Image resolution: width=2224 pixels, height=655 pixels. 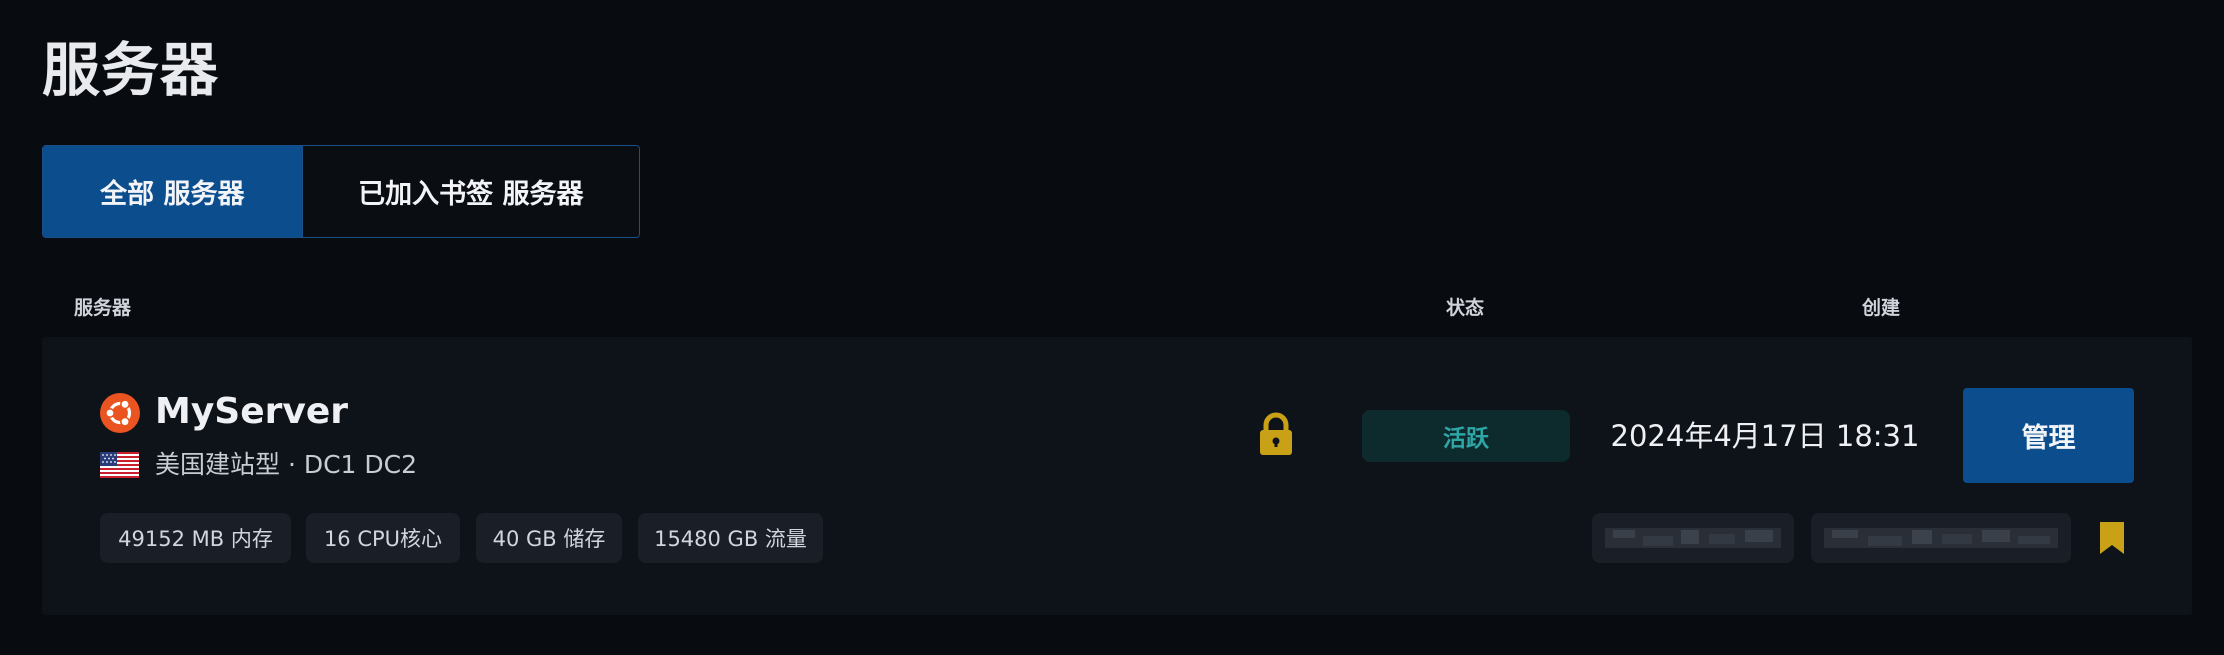 I want to click on column-header-status: 状态, so click(x=1465, y=306).